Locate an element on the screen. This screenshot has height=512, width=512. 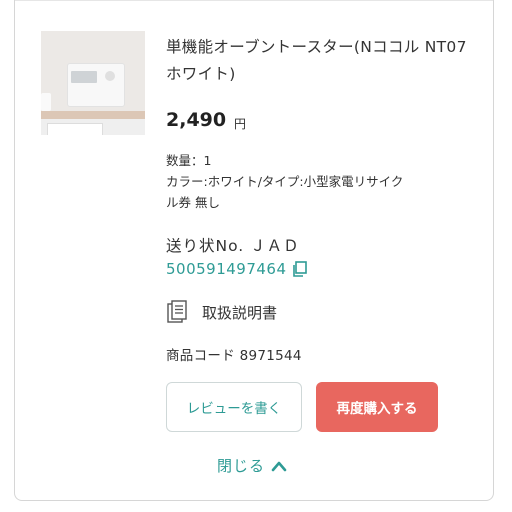
chevron-up-icon is located at coordinates (279, 466).